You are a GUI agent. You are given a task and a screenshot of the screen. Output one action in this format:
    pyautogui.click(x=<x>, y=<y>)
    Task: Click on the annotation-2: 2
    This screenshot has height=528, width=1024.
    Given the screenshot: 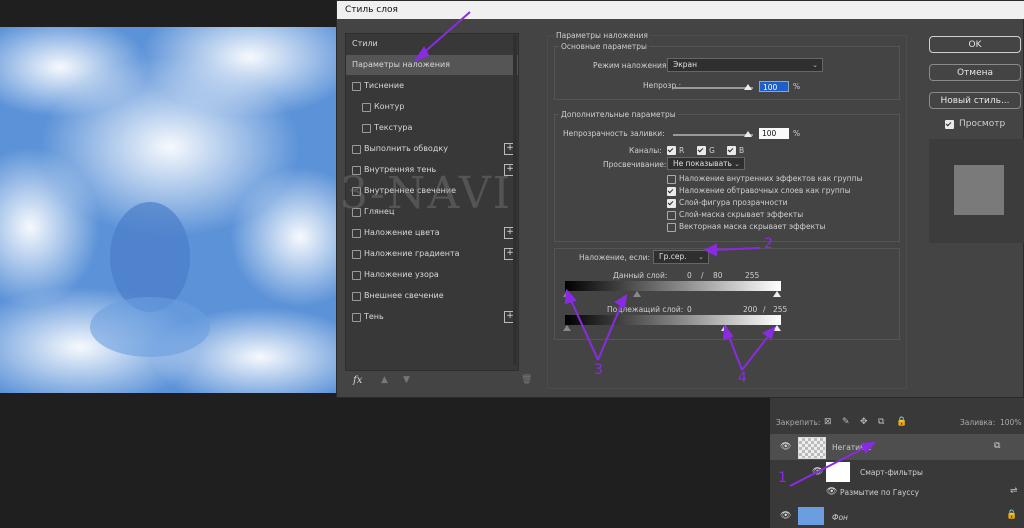 What is the action you would take?
    pyautogui.click(x=768, y=244)
    